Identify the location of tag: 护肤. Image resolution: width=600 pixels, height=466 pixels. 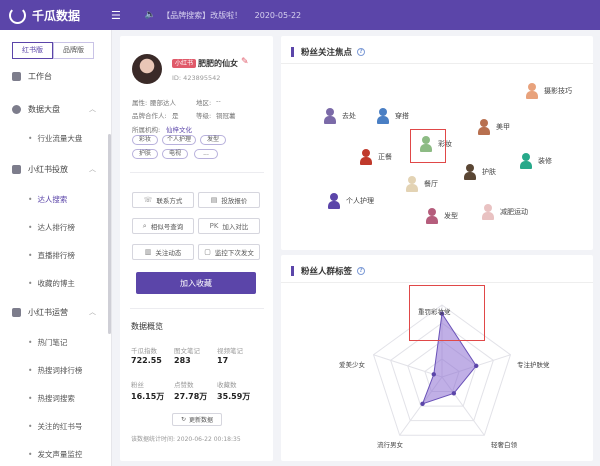
(145, 154).